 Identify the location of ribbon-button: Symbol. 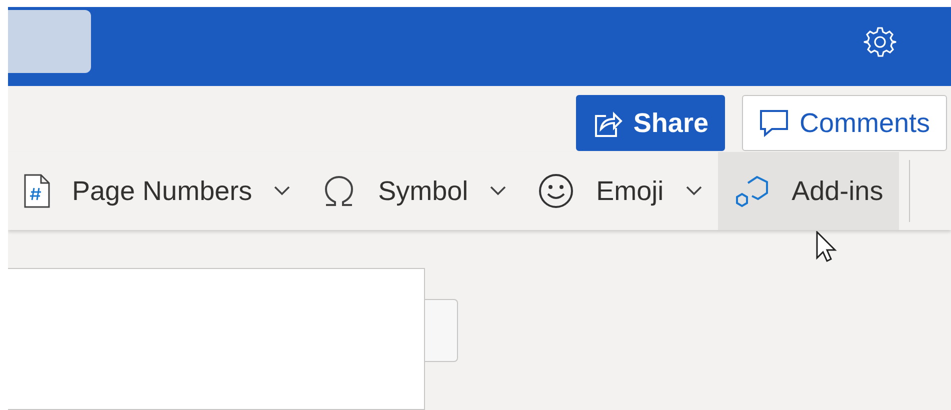
(414, 191).